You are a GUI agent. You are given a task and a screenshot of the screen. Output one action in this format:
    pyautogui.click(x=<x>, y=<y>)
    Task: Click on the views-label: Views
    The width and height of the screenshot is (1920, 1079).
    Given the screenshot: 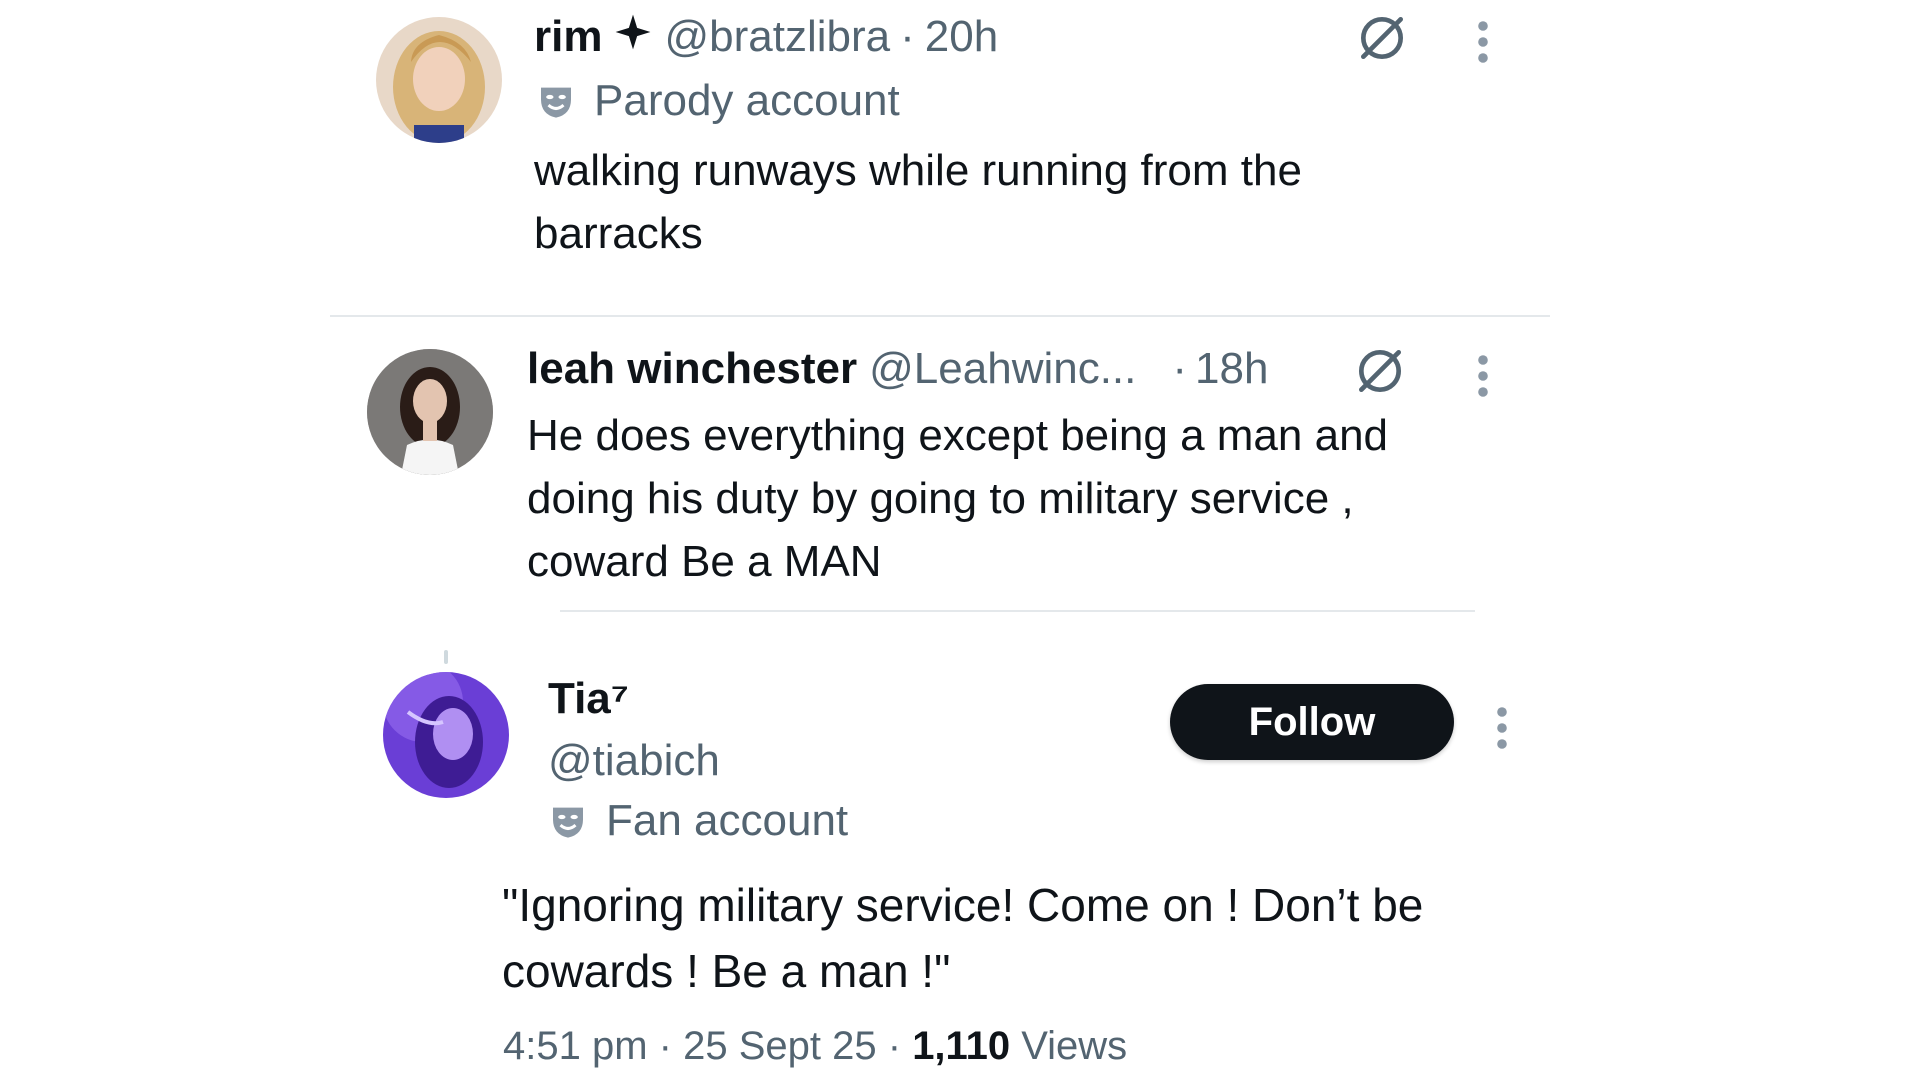 What is the action you would take?
    pyautogui.click(x=1074, y=1046)
    